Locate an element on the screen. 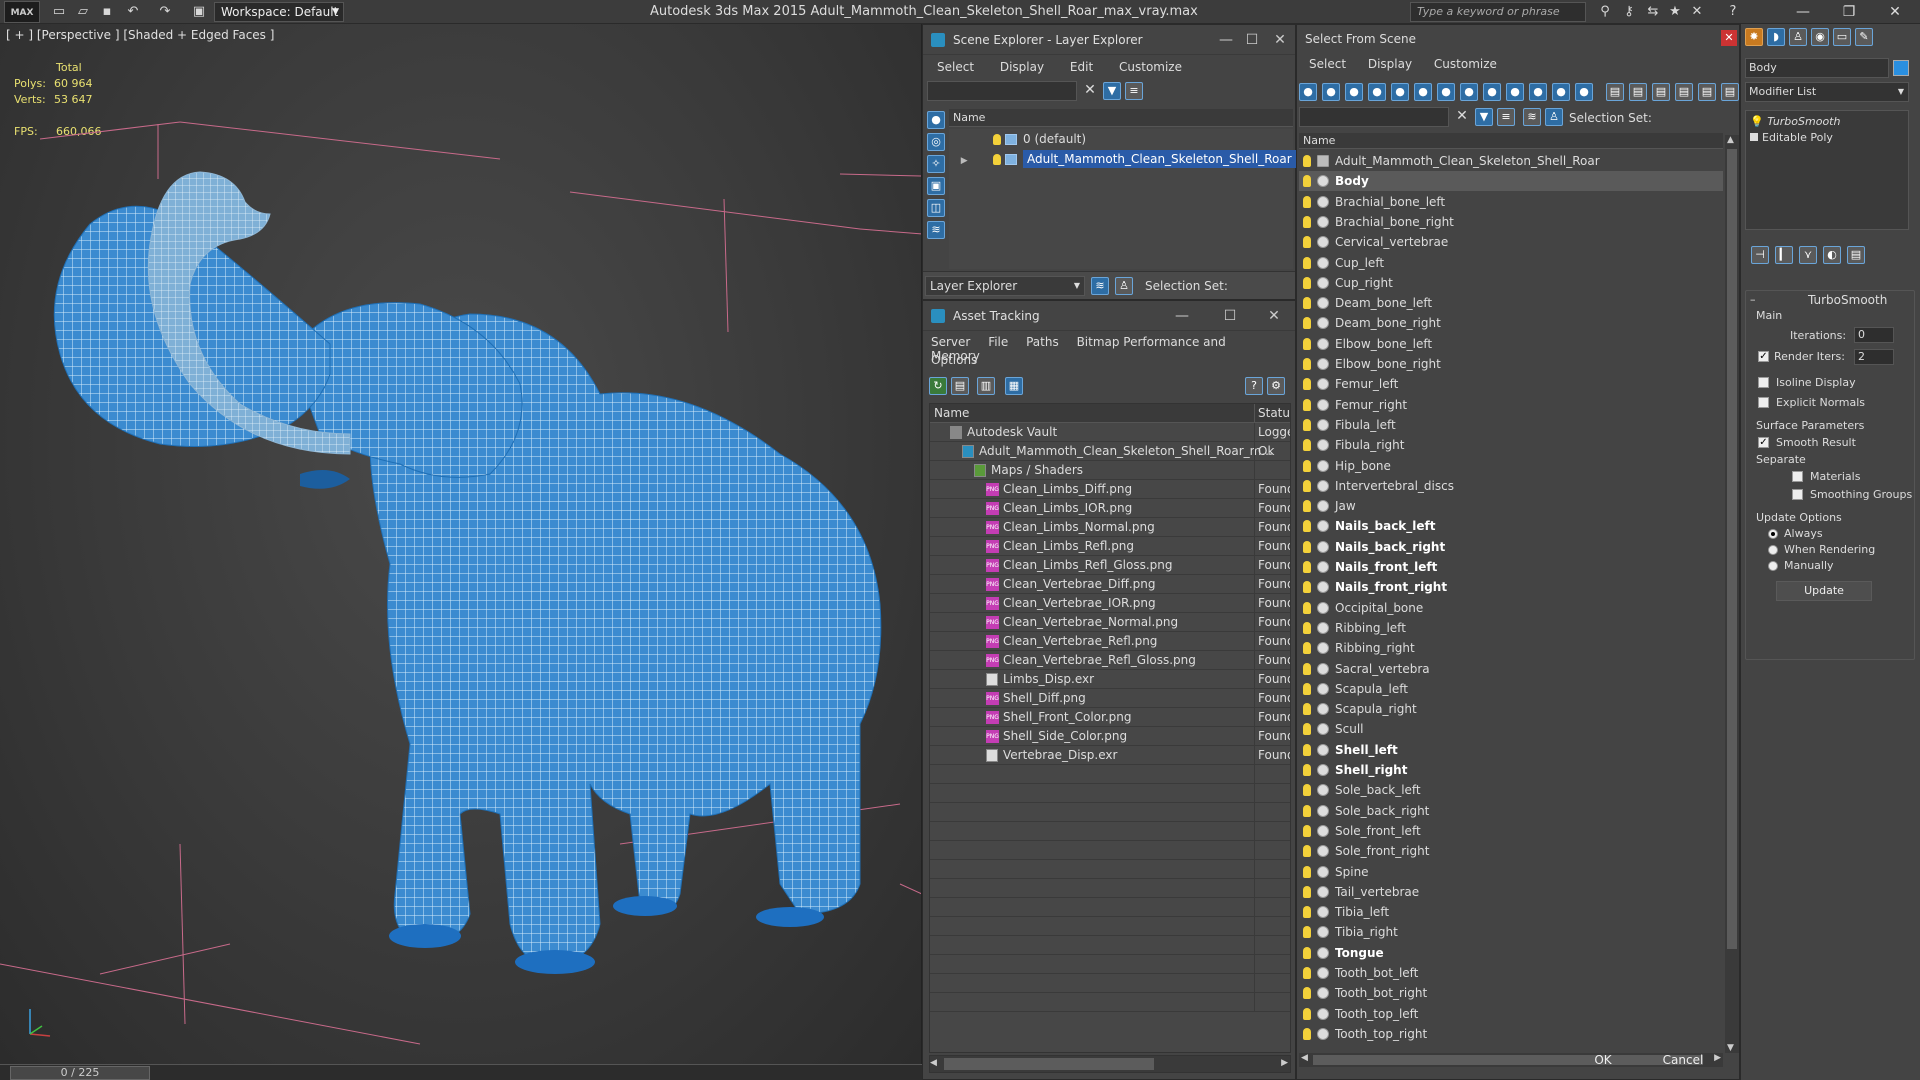 Image resolution: width=1920 pixels, height=1080 pixels. scroll-thumb is located at coordinates (1049, 1064).